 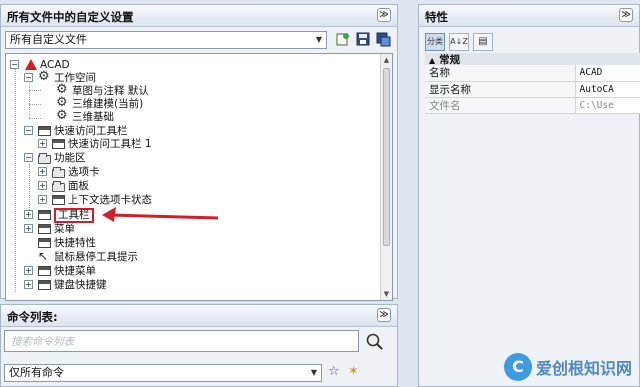 I want to click on property-row-name: 名称 ACAD, so click(x=532, y=73).